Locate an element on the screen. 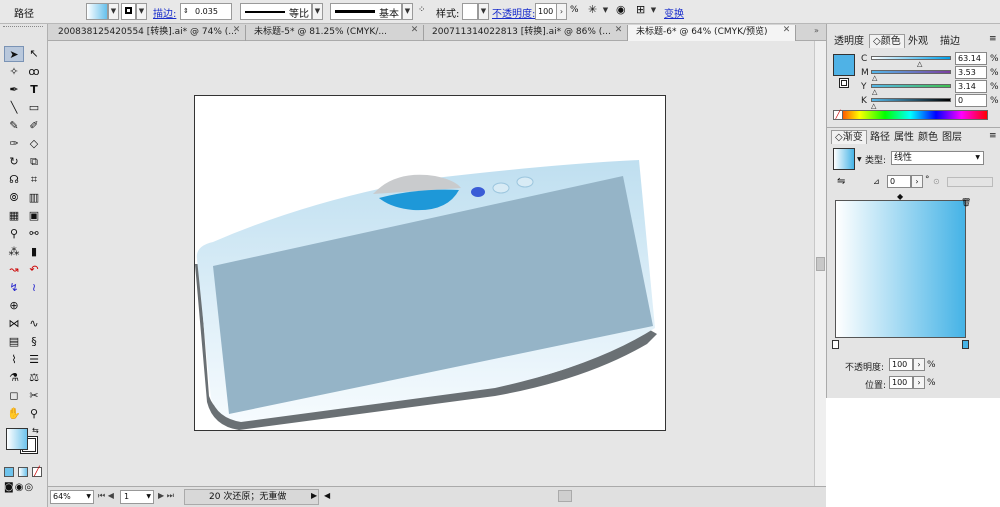 The image size is (1000, 507). type-tool-icon: T is located at coordinates (34, 90).